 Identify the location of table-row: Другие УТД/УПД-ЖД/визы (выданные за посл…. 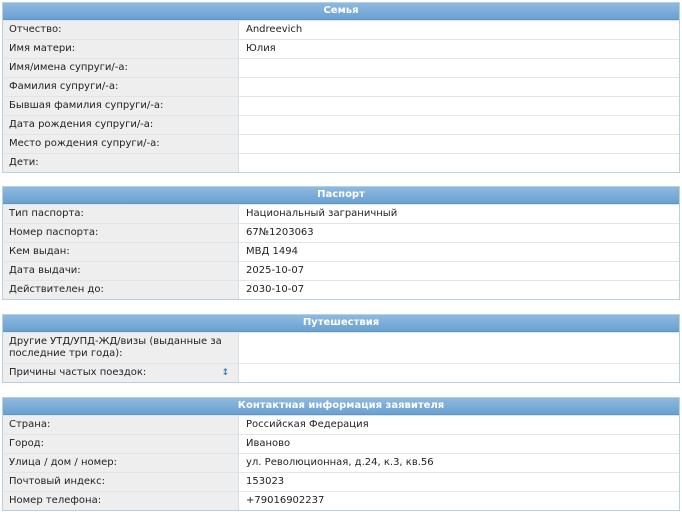
(341, 347).